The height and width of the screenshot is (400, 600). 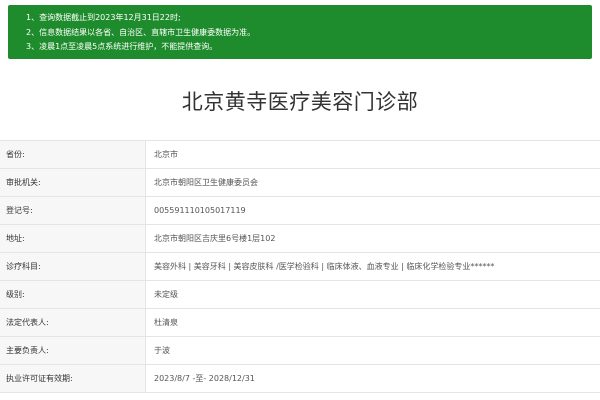 I want to click on info-row-province: 省份: 北京市, so click(x=300, y=155).